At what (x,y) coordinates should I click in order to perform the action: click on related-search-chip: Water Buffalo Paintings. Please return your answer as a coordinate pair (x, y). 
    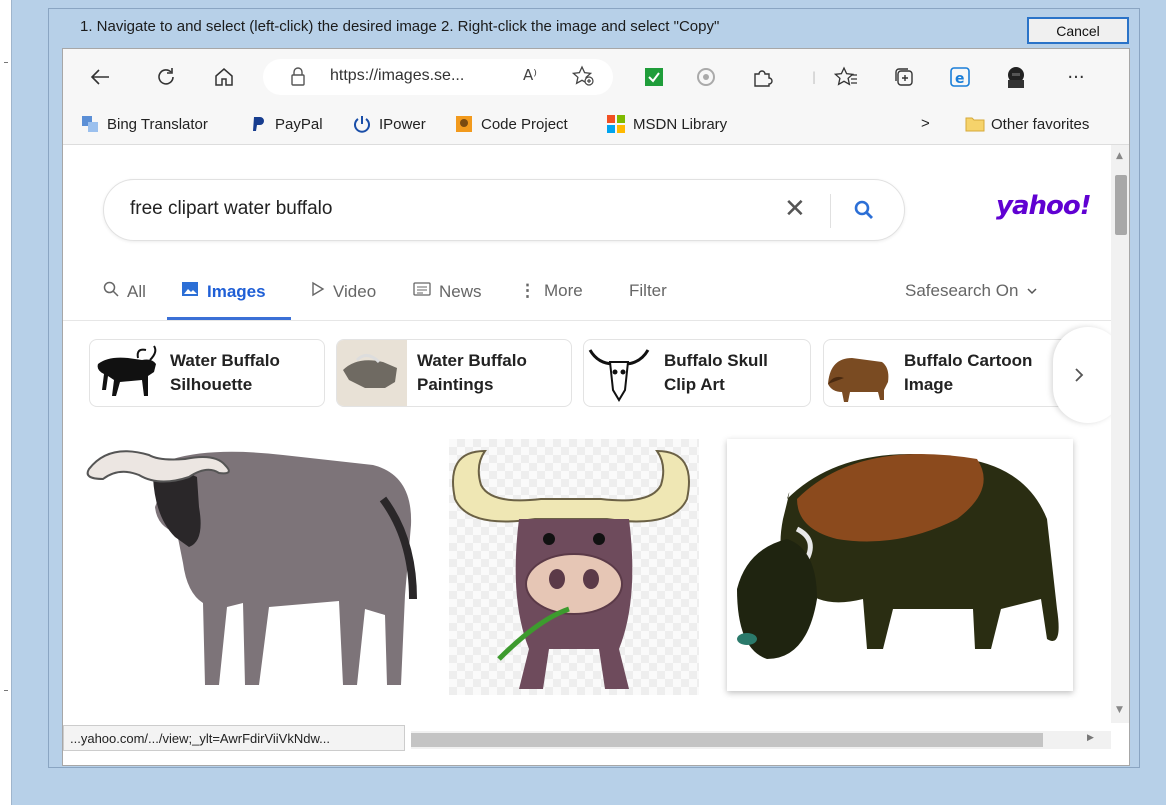
    Looking at the image, I should click on (454, 373).